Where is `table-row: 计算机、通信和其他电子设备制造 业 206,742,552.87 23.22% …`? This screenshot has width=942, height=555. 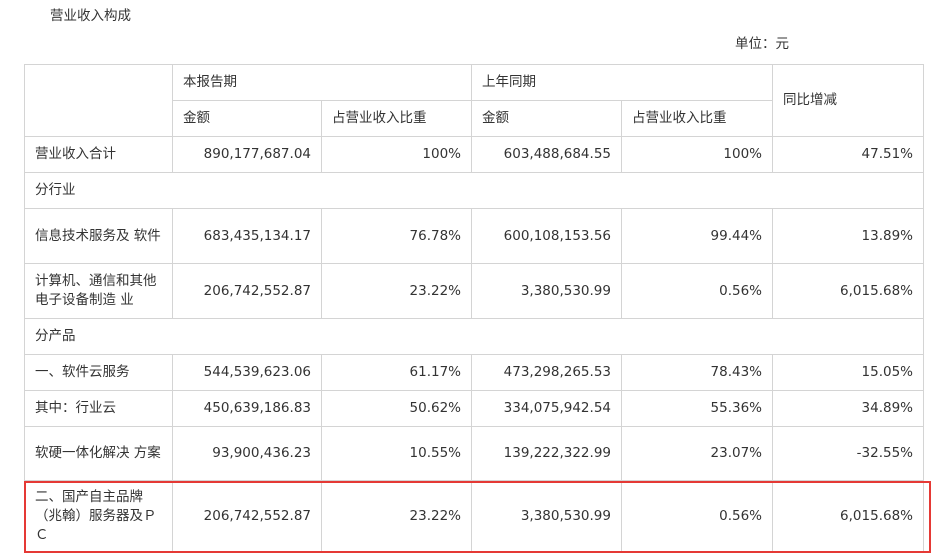 table-row: 计算机、通信和其他电子设备制造 业 206,742,552.87 23.22% … is located at coordinates (474, 291).